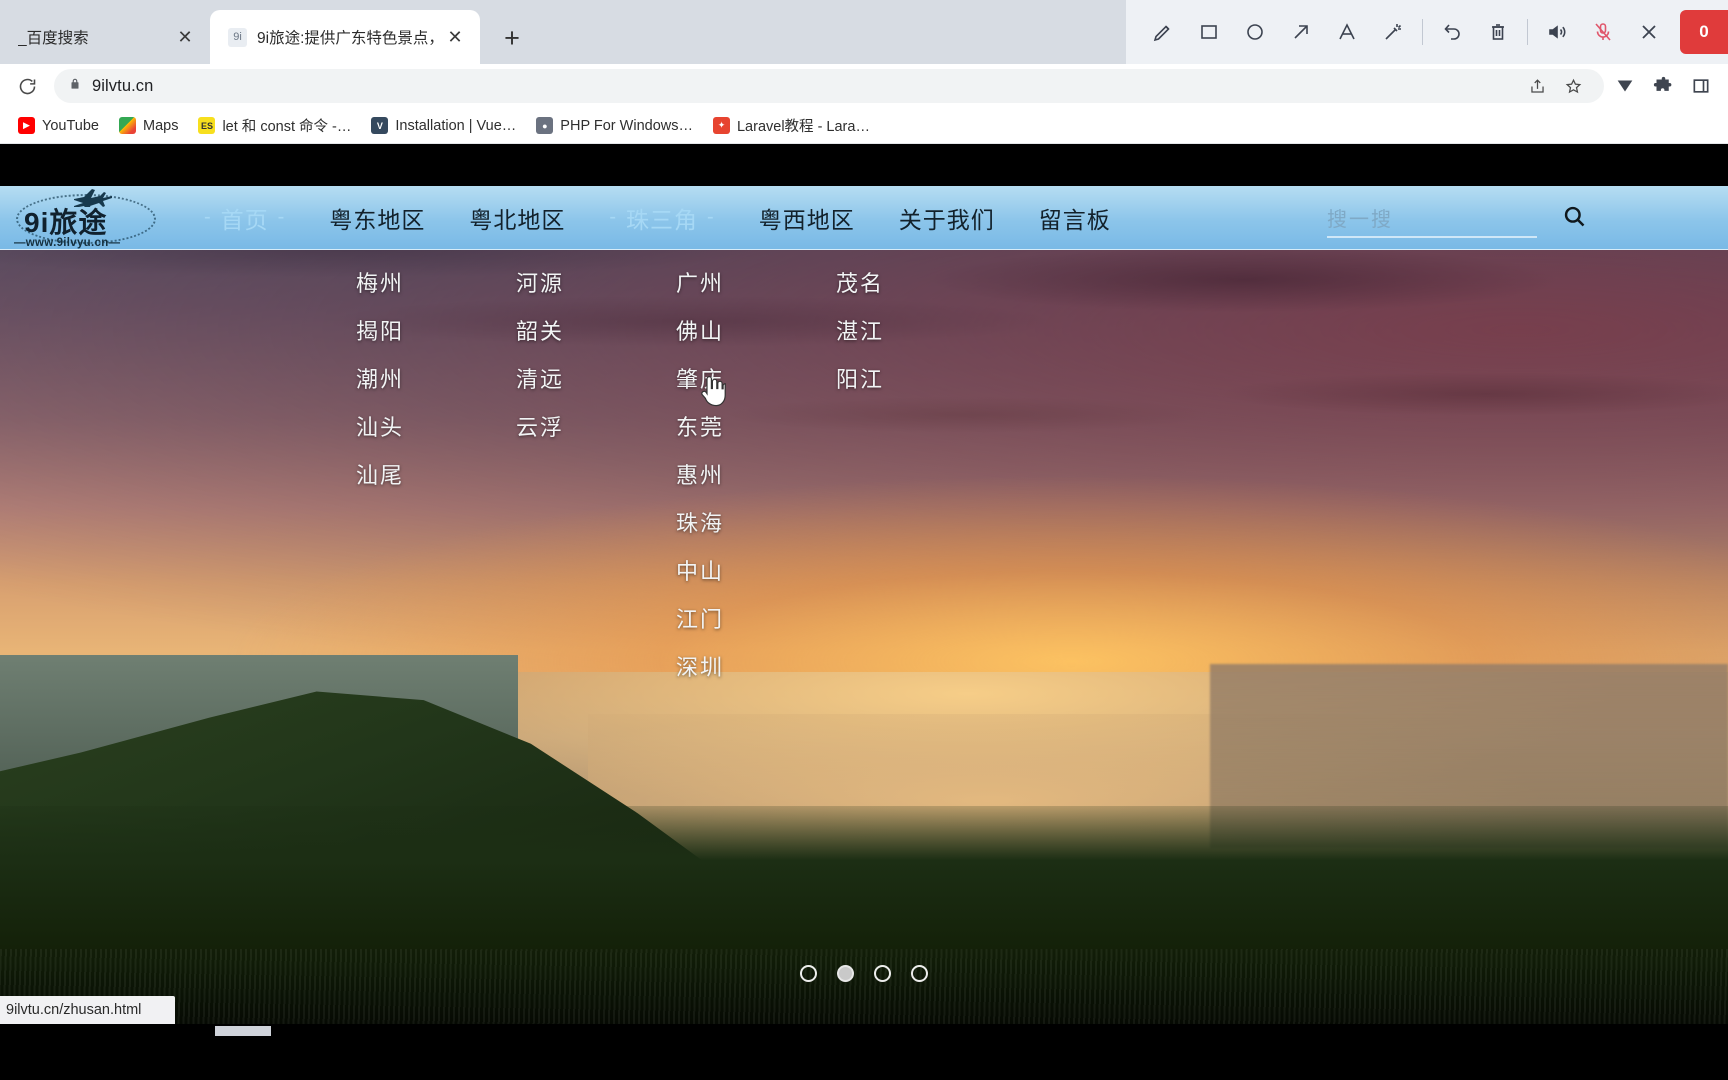 The width and height of the screenshot is (1728, 1080). Describe the element at coordinates (860, 380) in the screenshot. I see `dropdown-item: 阳江` at that location.